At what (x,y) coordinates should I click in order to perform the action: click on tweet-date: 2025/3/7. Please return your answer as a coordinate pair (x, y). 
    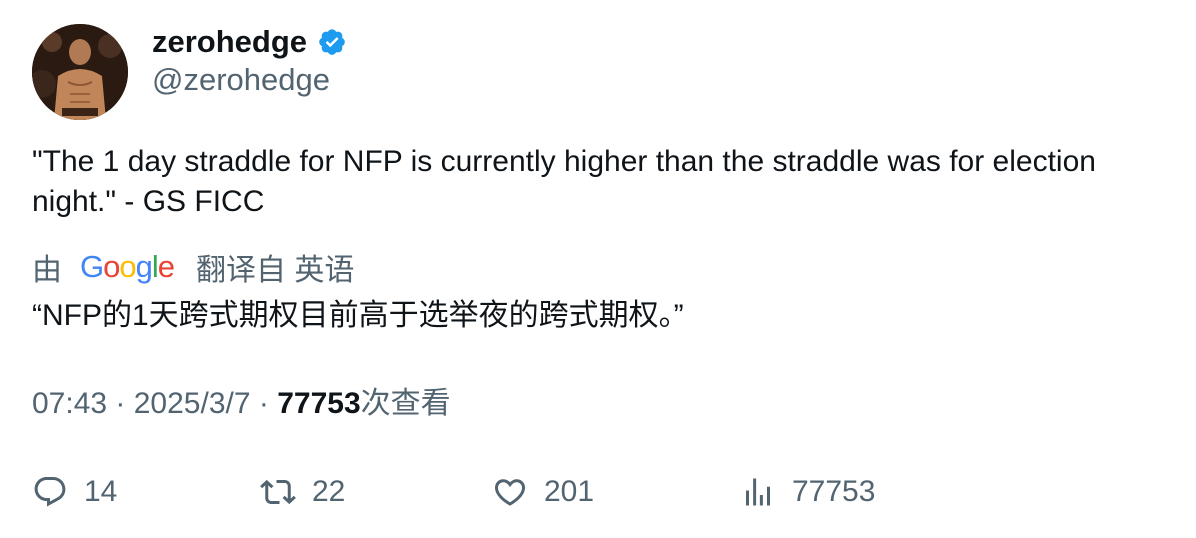
    Looking at the image, I should click on (192, 403).